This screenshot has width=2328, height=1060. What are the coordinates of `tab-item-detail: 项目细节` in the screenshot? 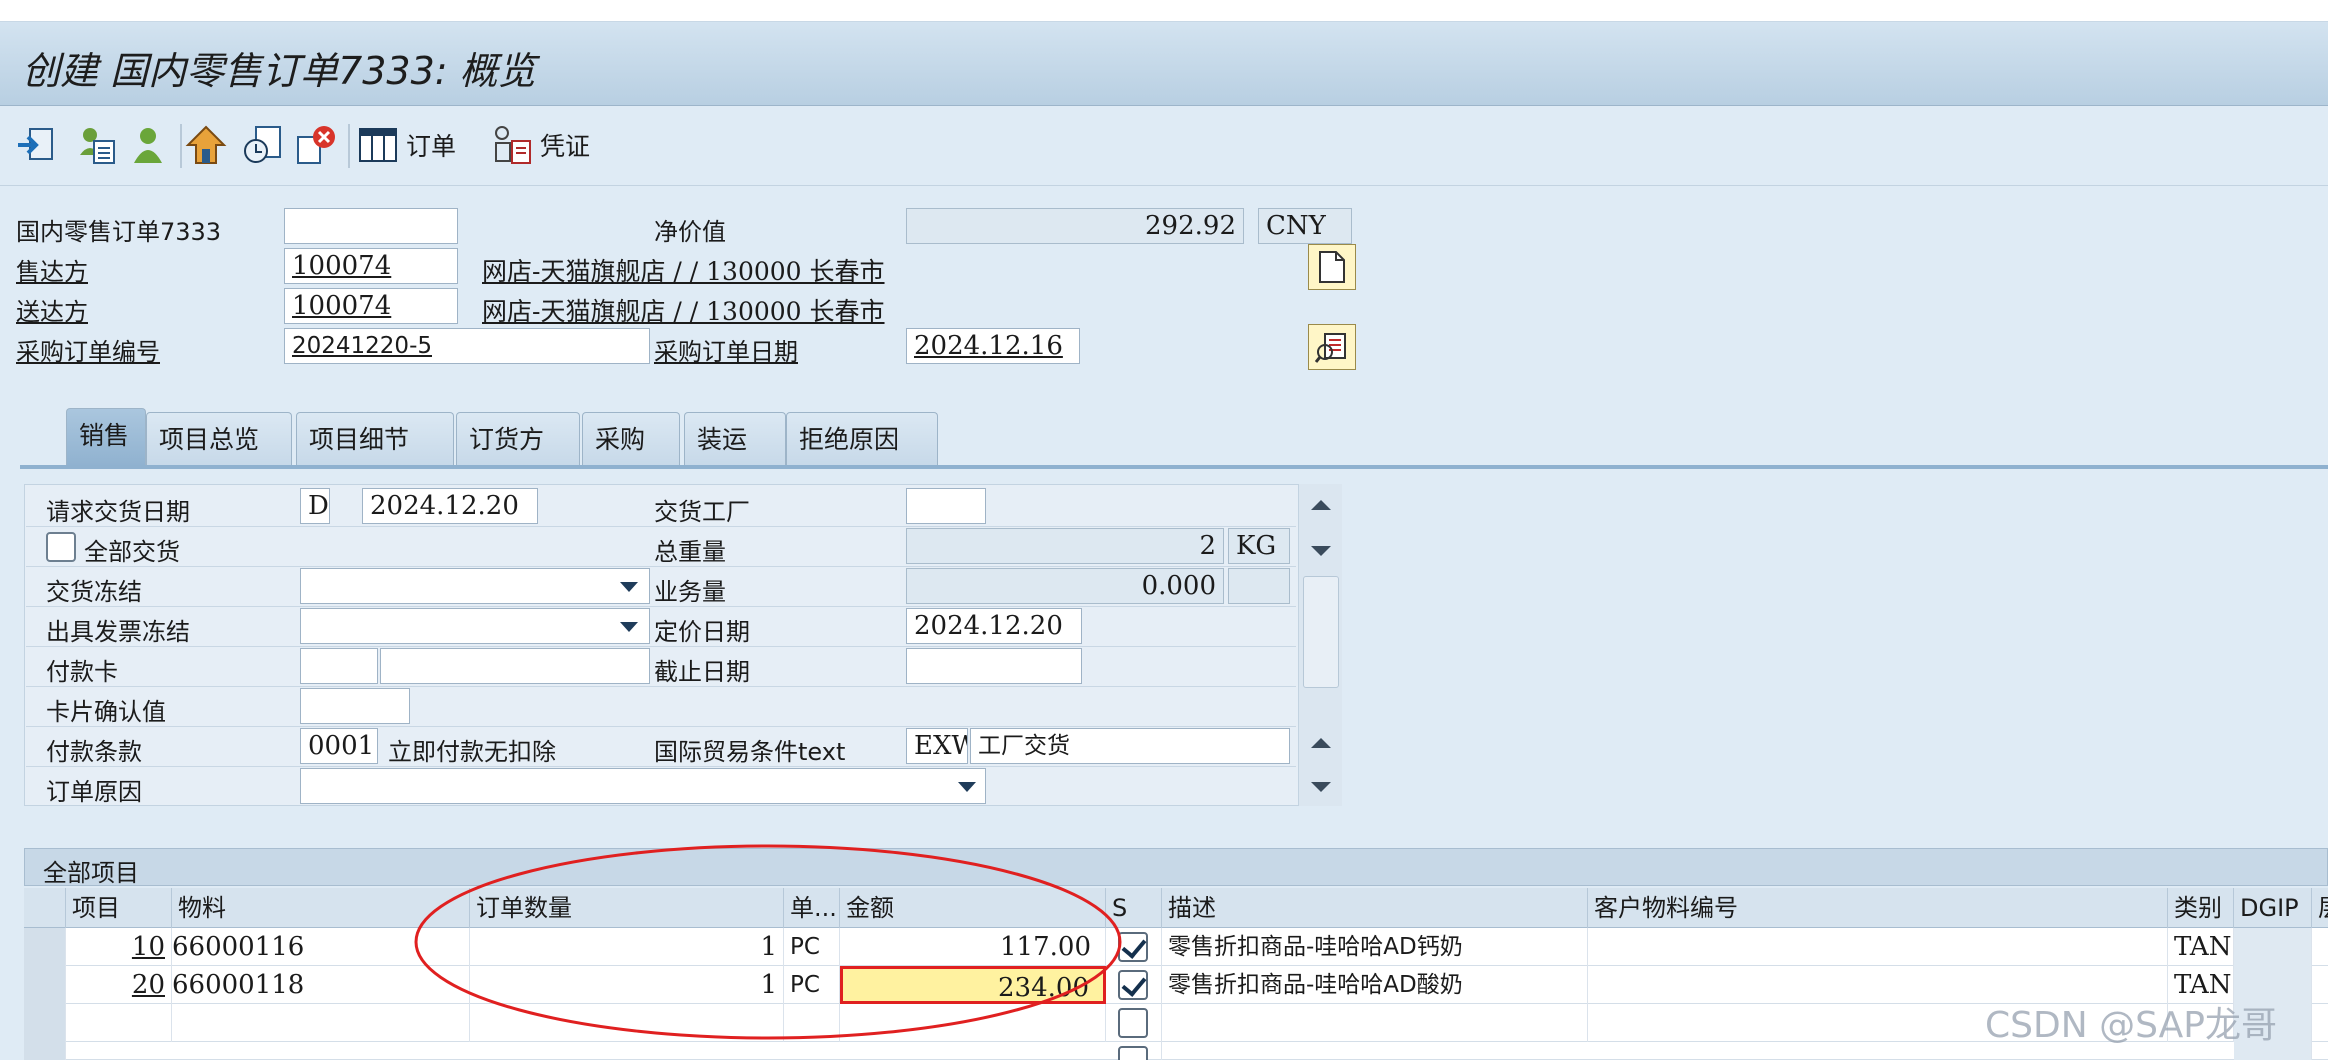 It's located at (375, 440).